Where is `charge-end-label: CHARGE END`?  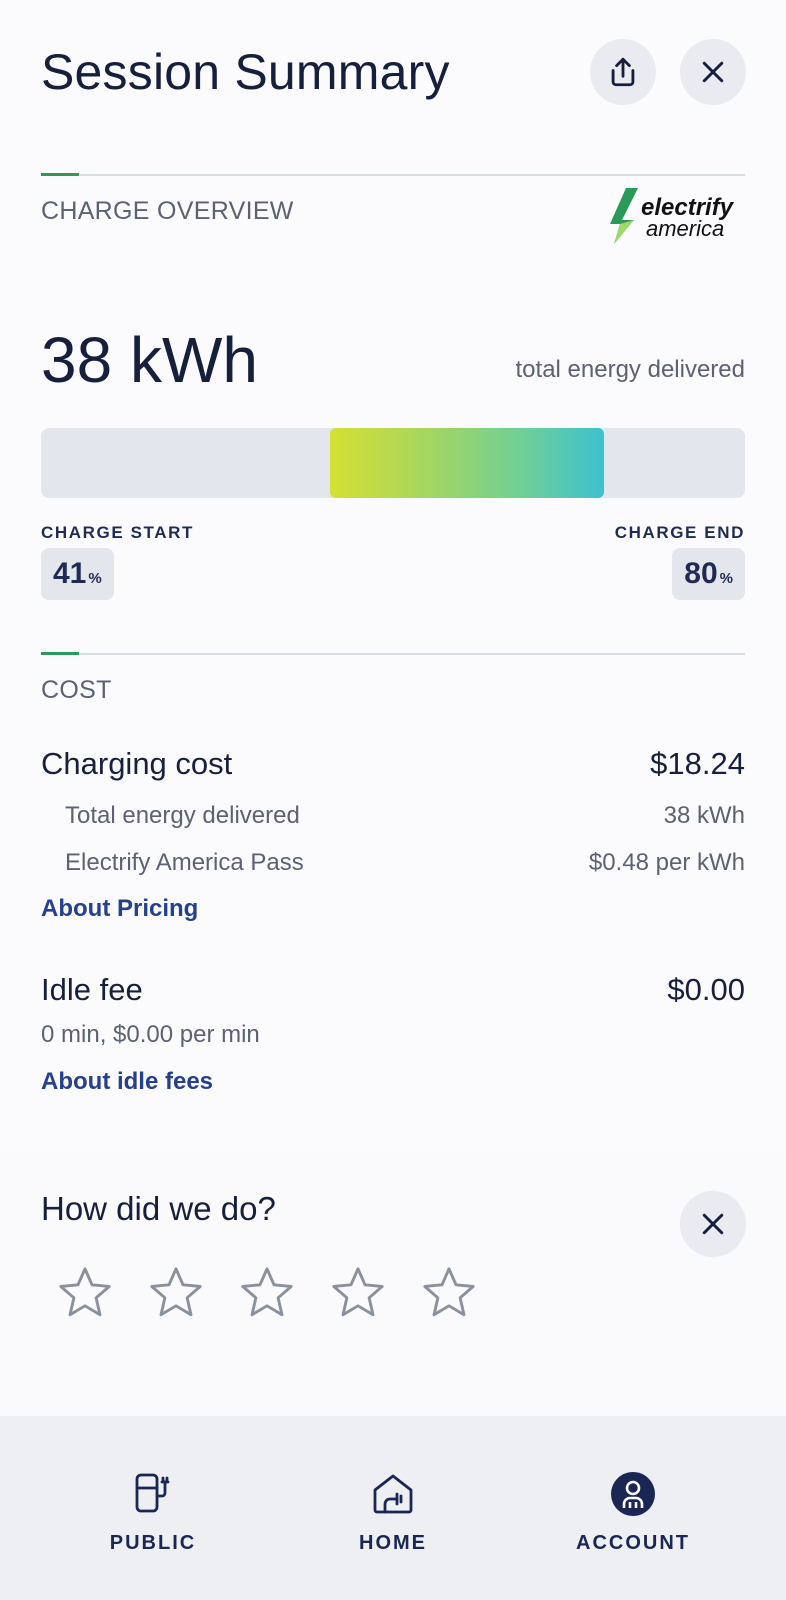
charge-end-label: CHARGE END is located at coordinates (679, 532).